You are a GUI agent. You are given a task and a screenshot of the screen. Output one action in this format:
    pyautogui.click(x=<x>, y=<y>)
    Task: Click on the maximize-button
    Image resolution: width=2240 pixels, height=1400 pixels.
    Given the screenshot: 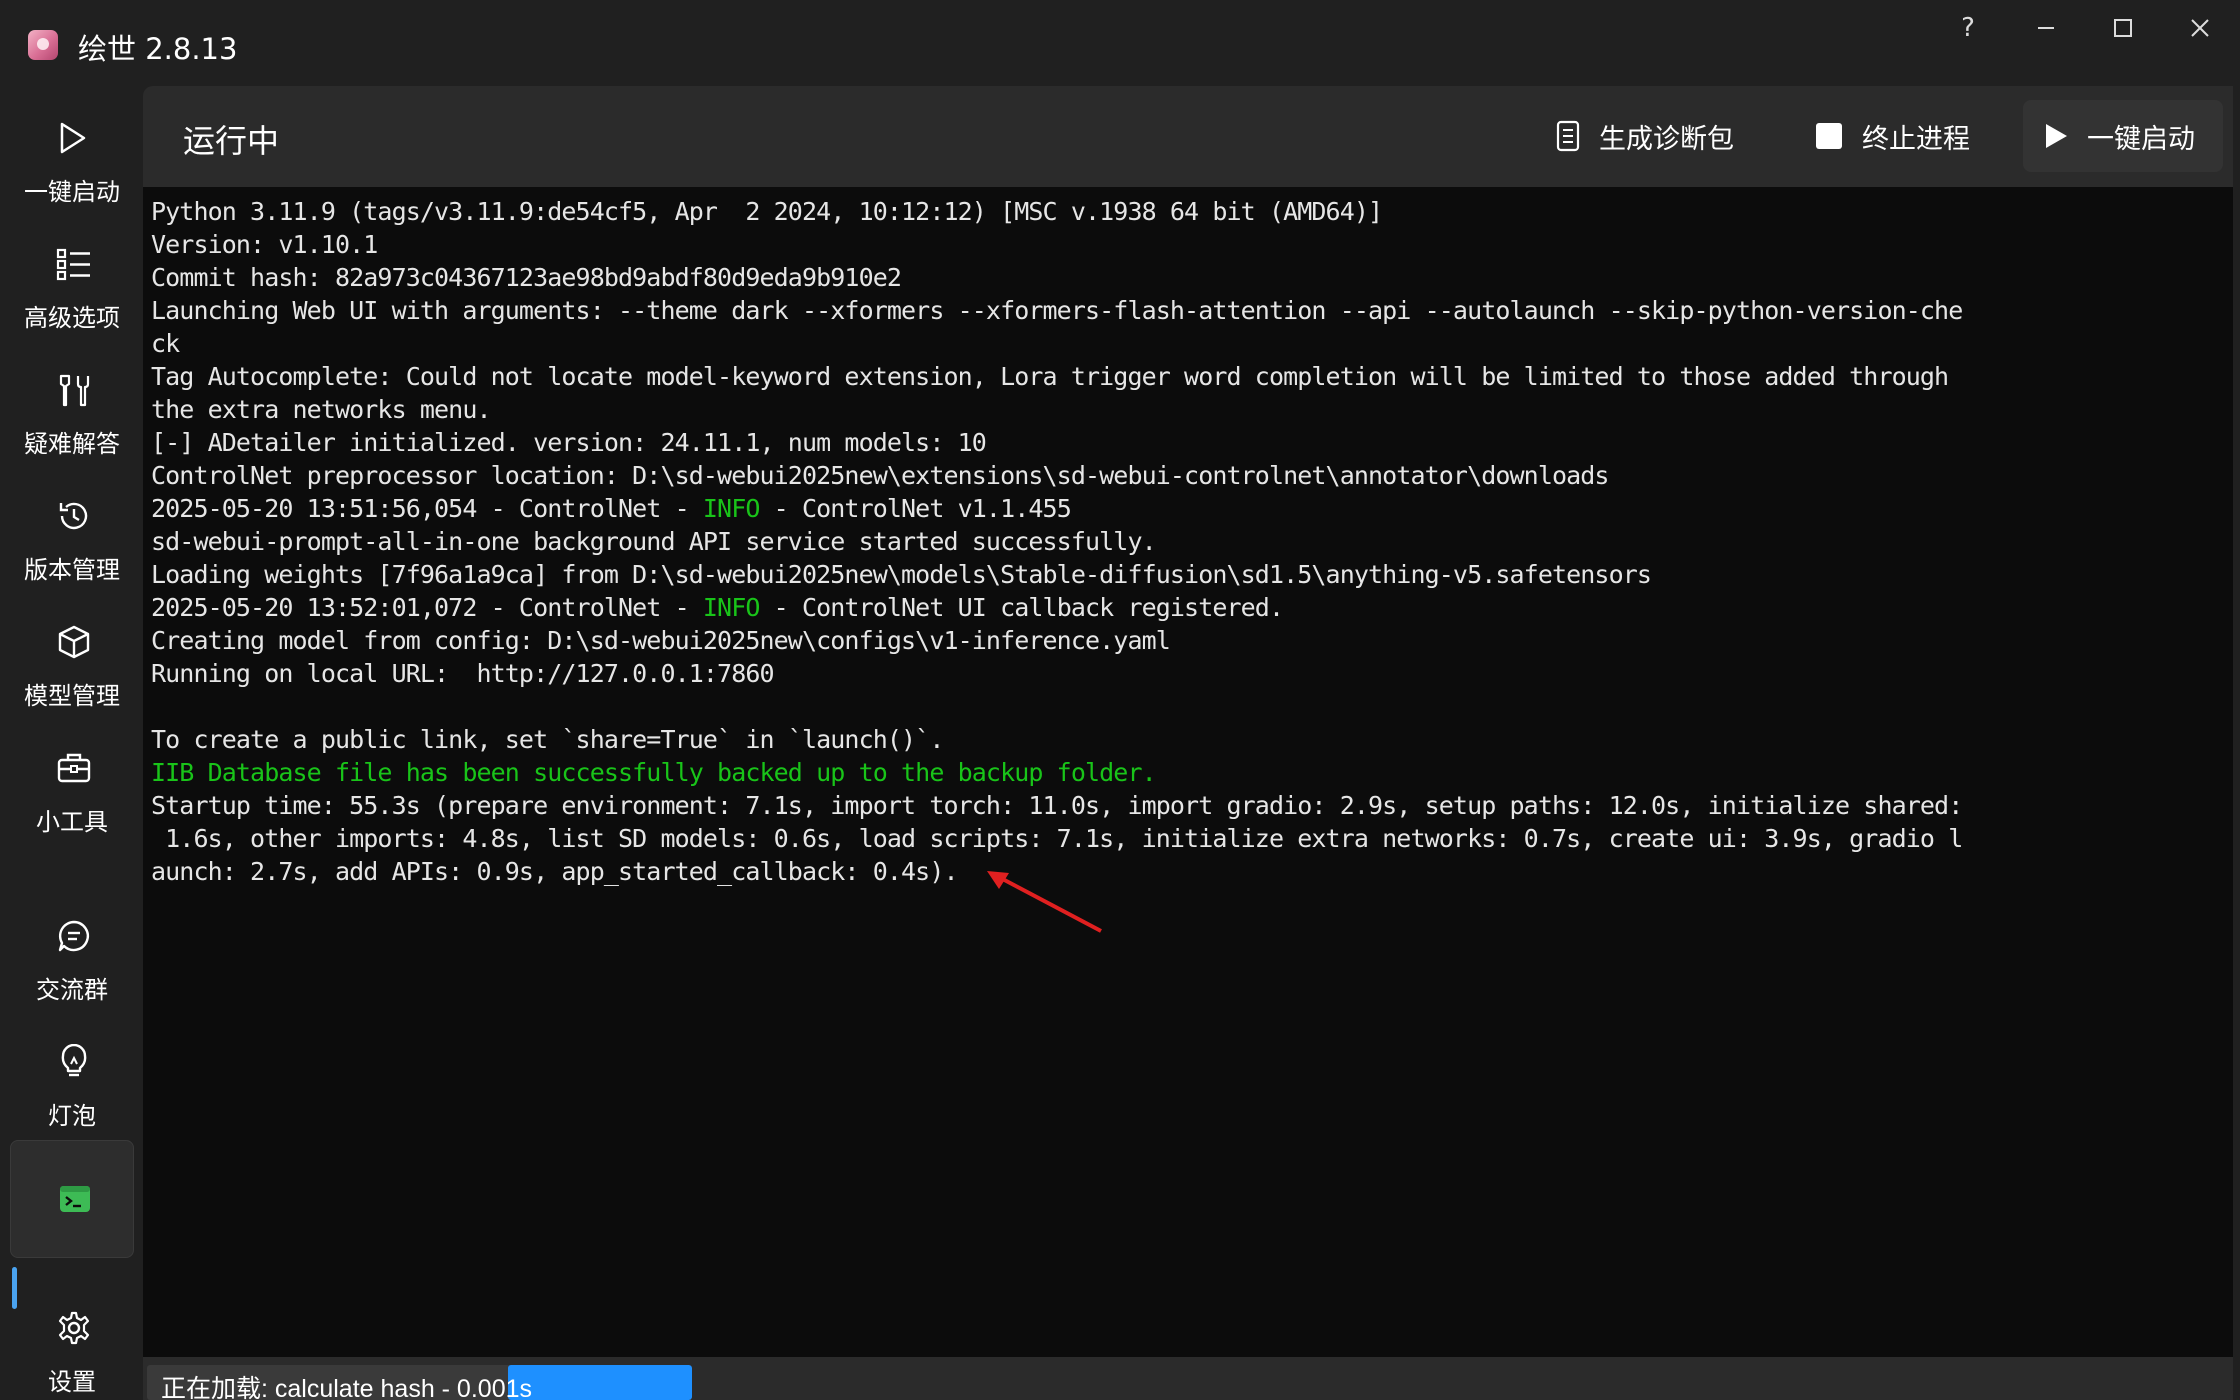 What is the action you would take?
    pyautogui.click(x=2123, y=28)
    